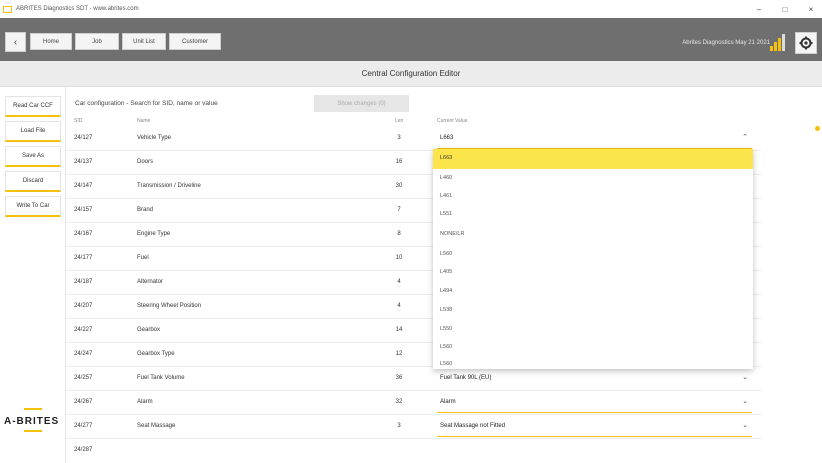 Image resolution: width=822 pixels, height=463 pixels. Describe the element at coordinates (726, 43) in the screenshot. I see `status-text: Abrites Diagnostics May 21 2021` at that location.